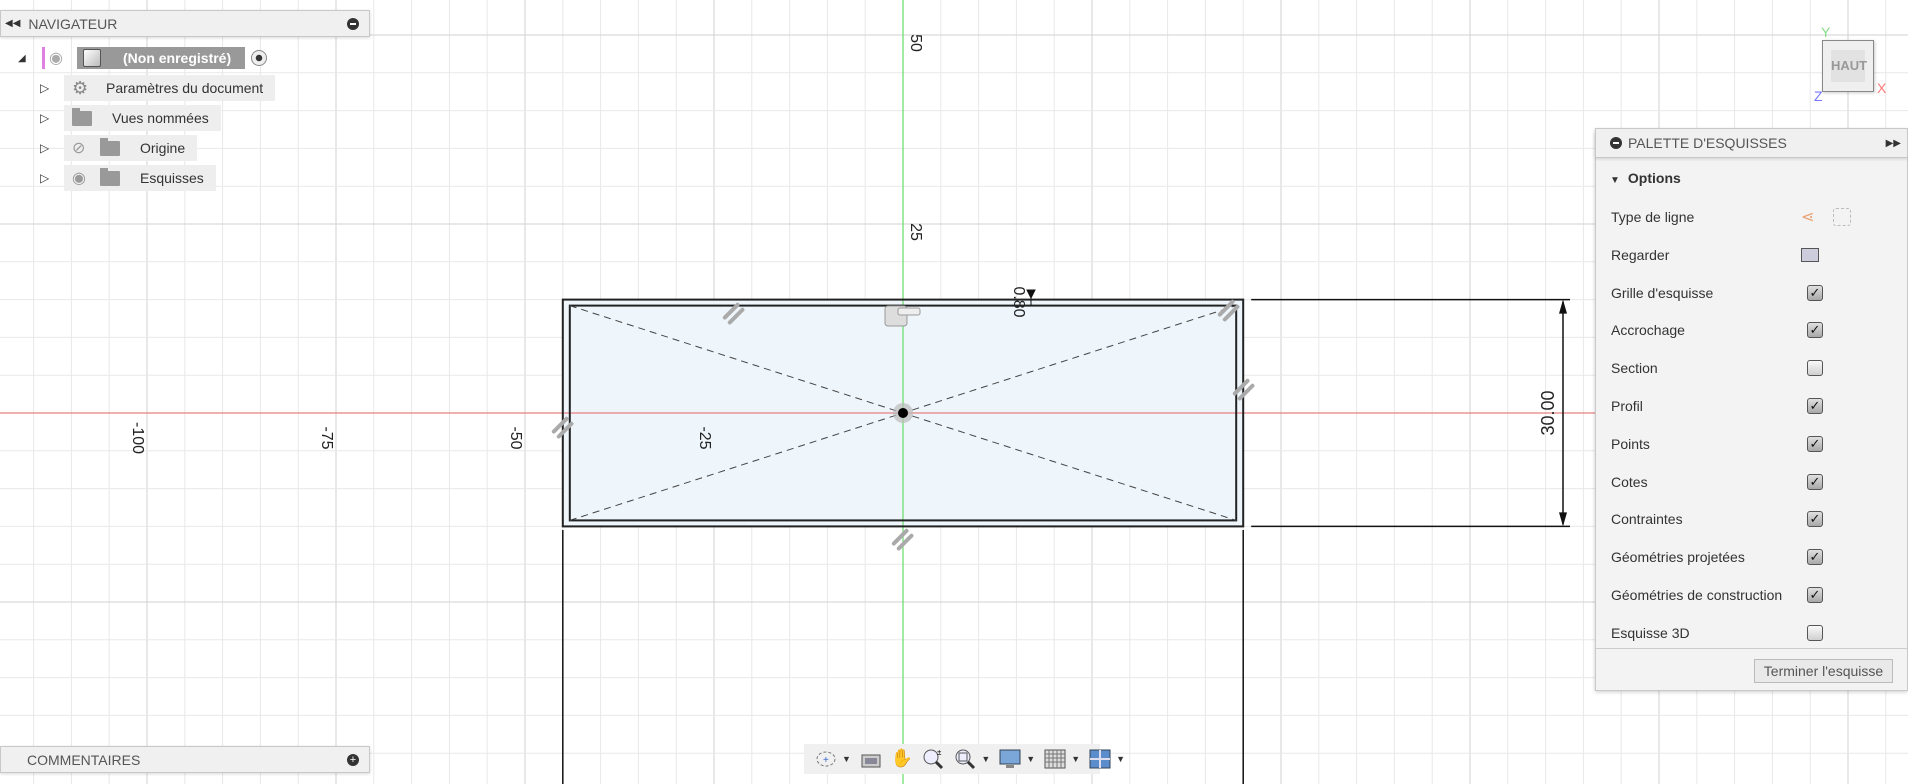  Describe the element at coordinates (1756, 406) in the screenshot. I see `palette-option-row: Profil ✓` at that location.